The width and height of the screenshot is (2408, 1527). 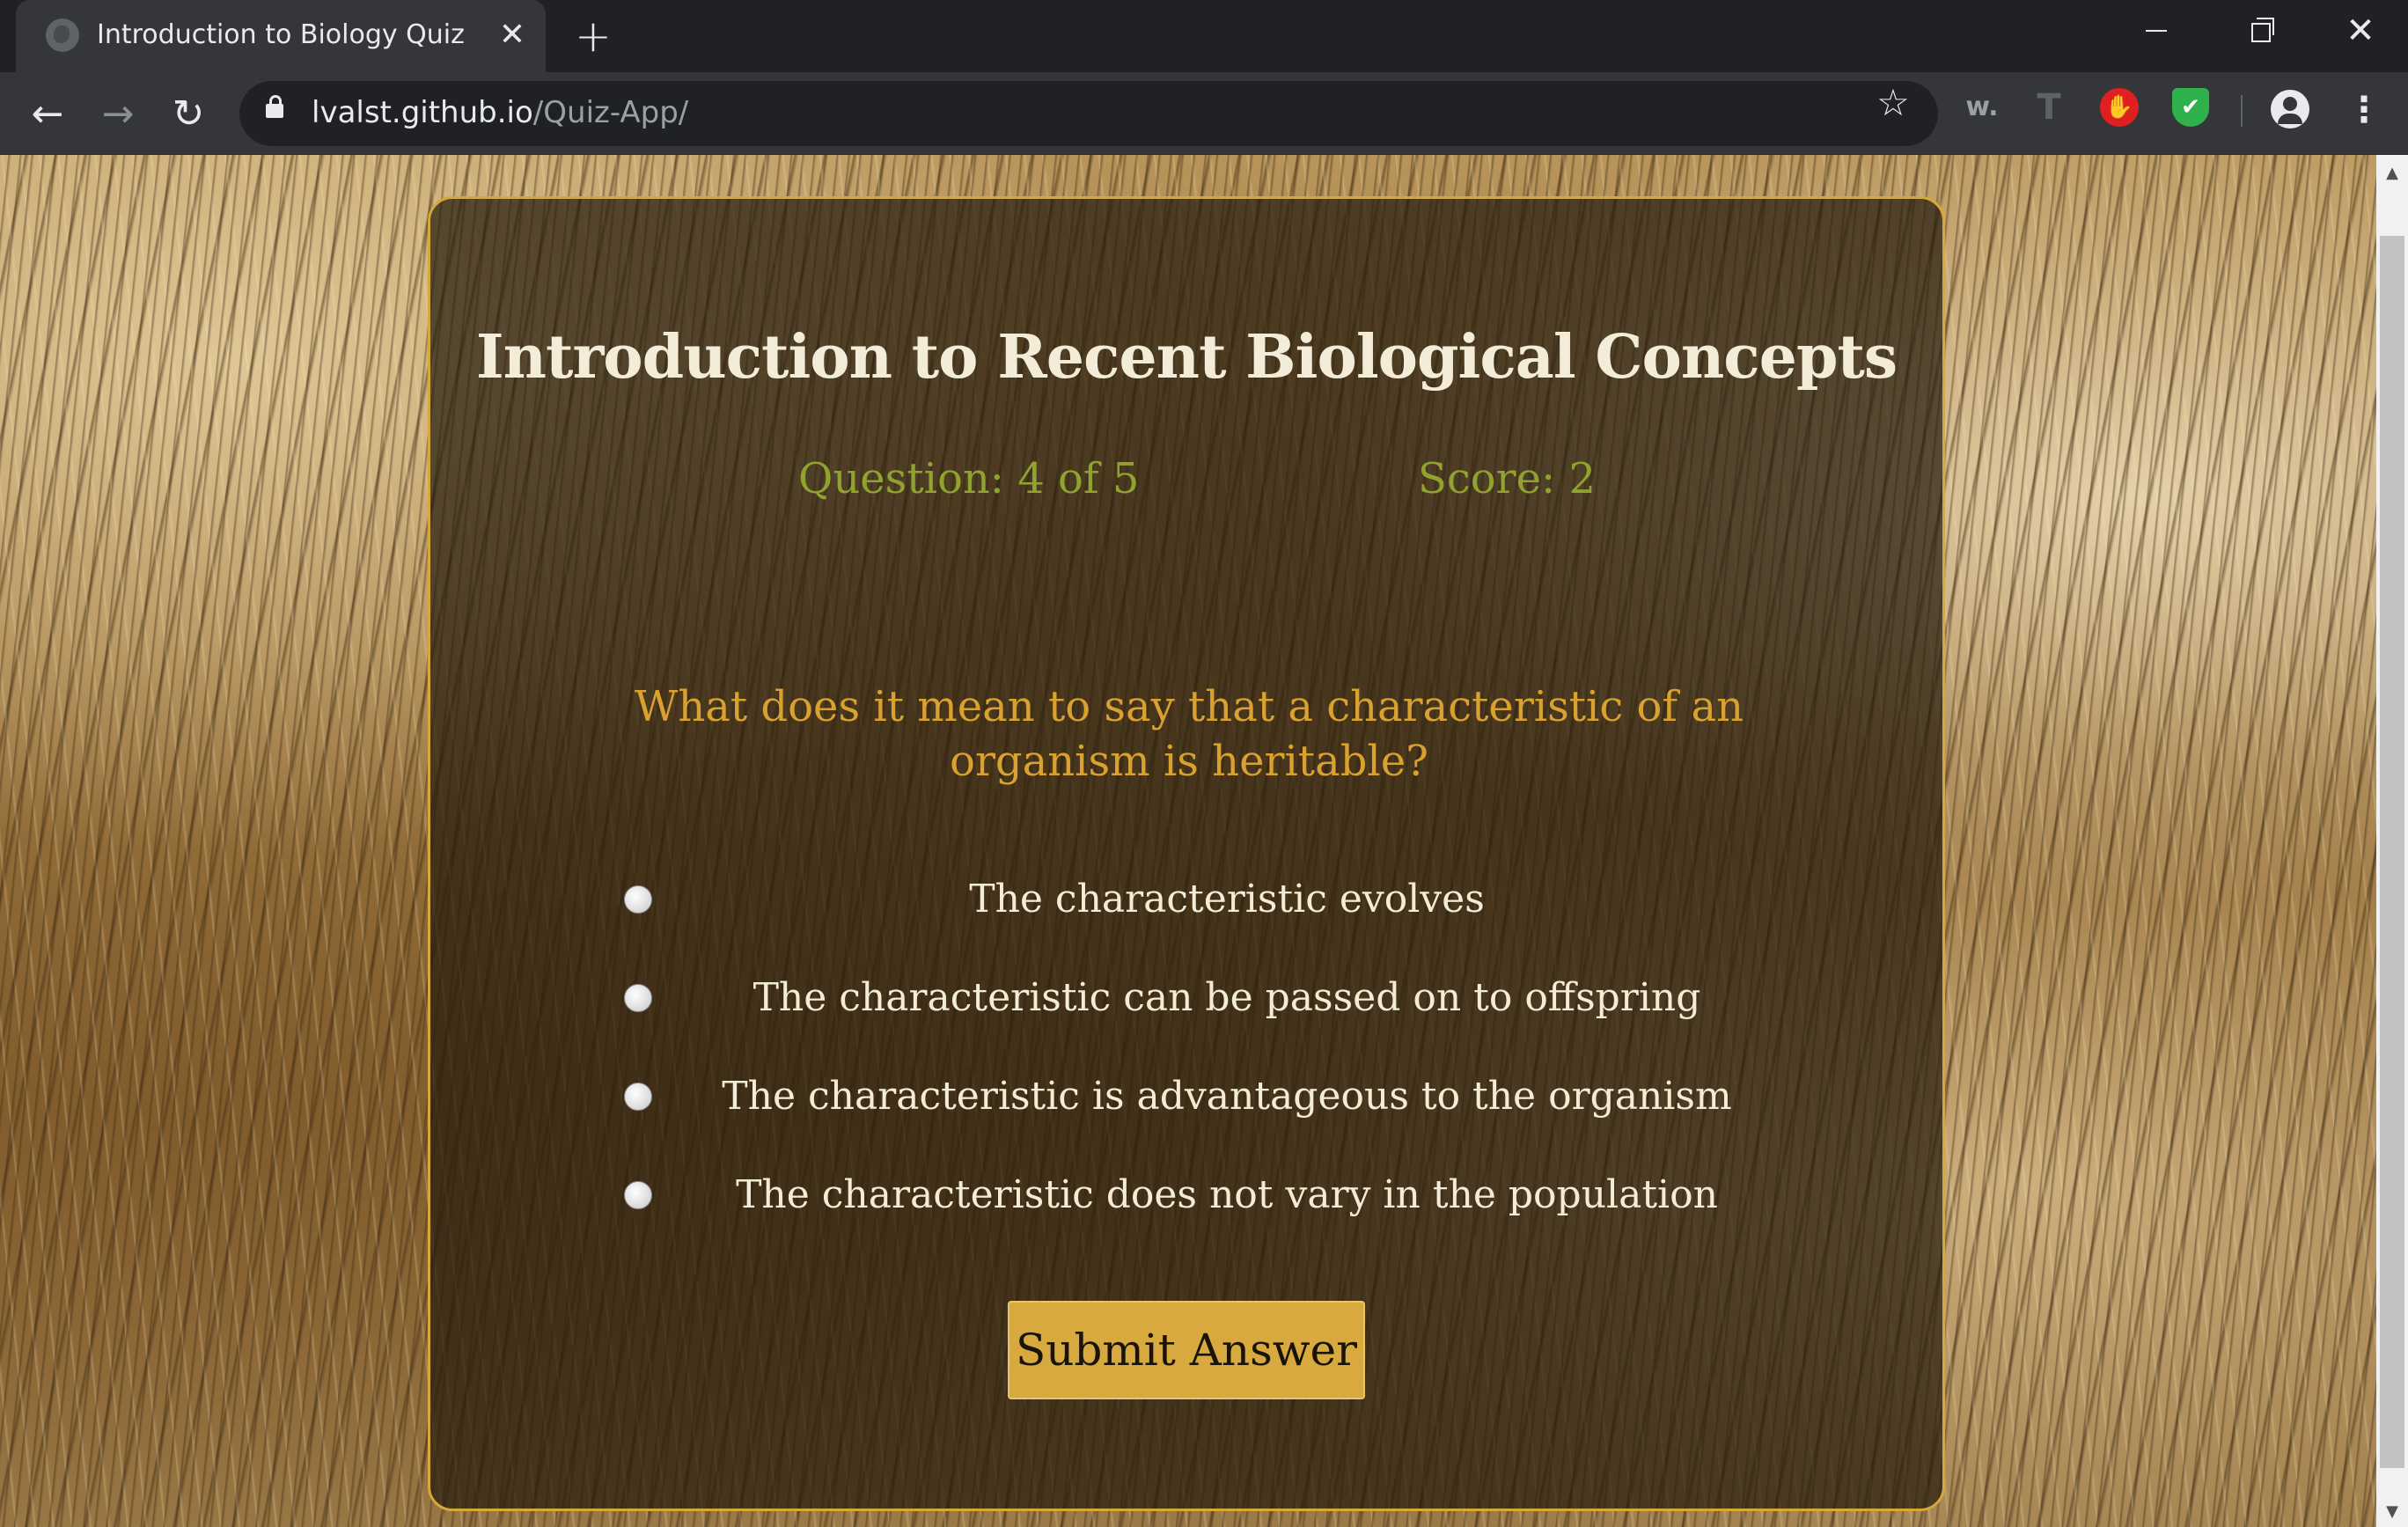 I want to click on scrollbar-thumb, so click(x=2392, y=852).